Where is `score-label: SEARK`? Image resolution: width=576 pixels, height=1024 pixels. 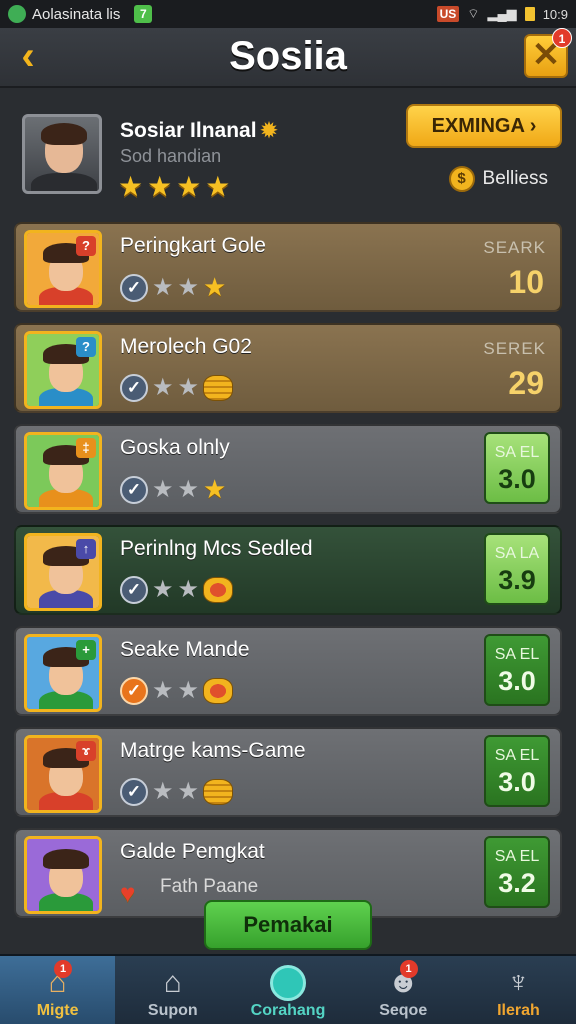
score-label: SEARK is located at coordinates (514, 247).